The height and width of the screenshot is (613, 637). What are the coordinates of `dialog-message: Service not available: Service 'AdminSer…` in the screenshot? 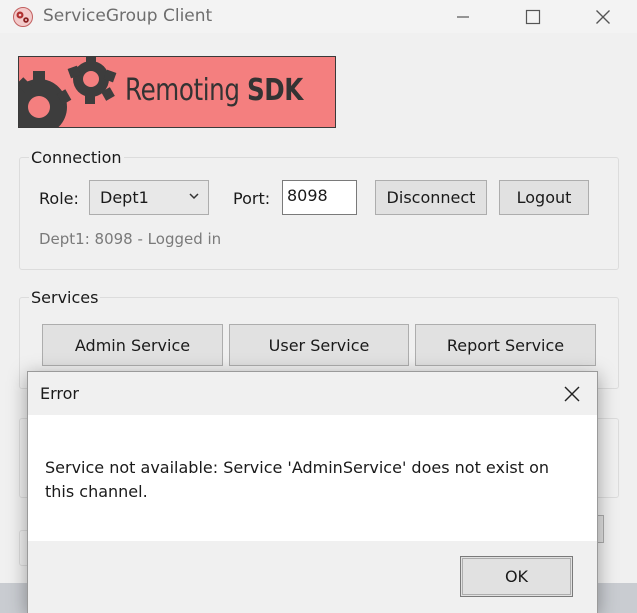 It's located at (297, 479).